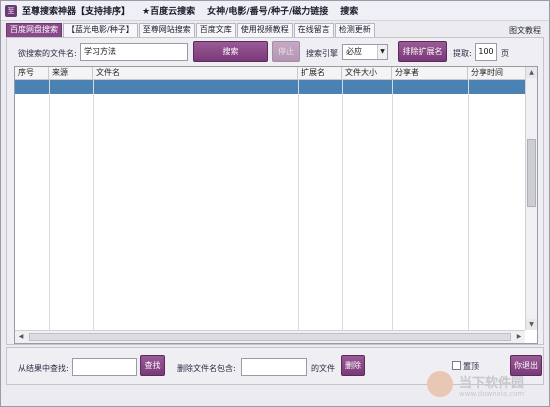 The width and height of the screenshot is (550, 407). I want to click on tab-online-message: 在线留言, so click(313, 30).